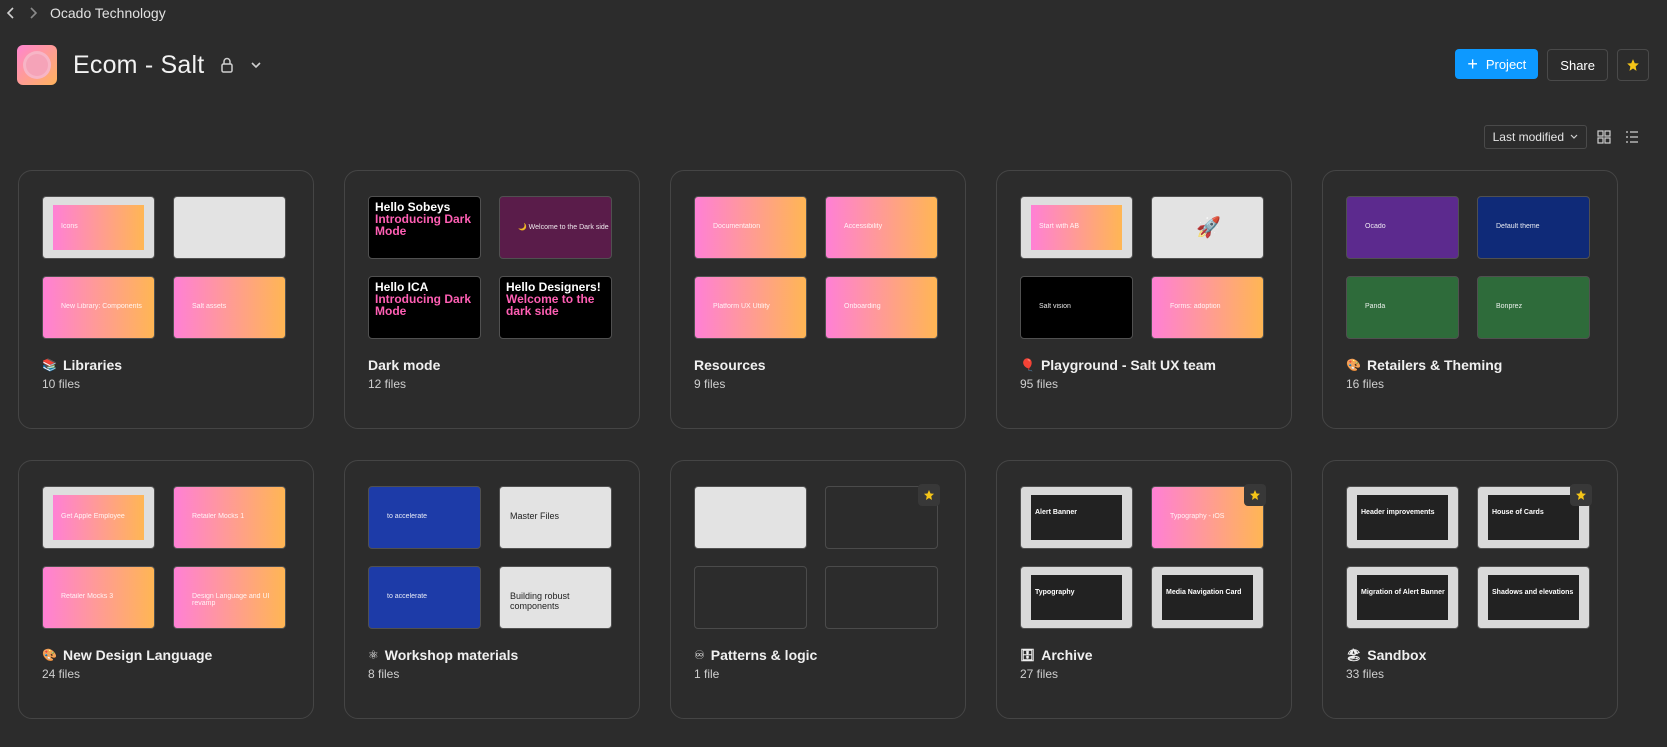 The width and height of the screenshot is (1667, 747). I want to click on thumbnail-label: Header improvements, so click(1398, 512).